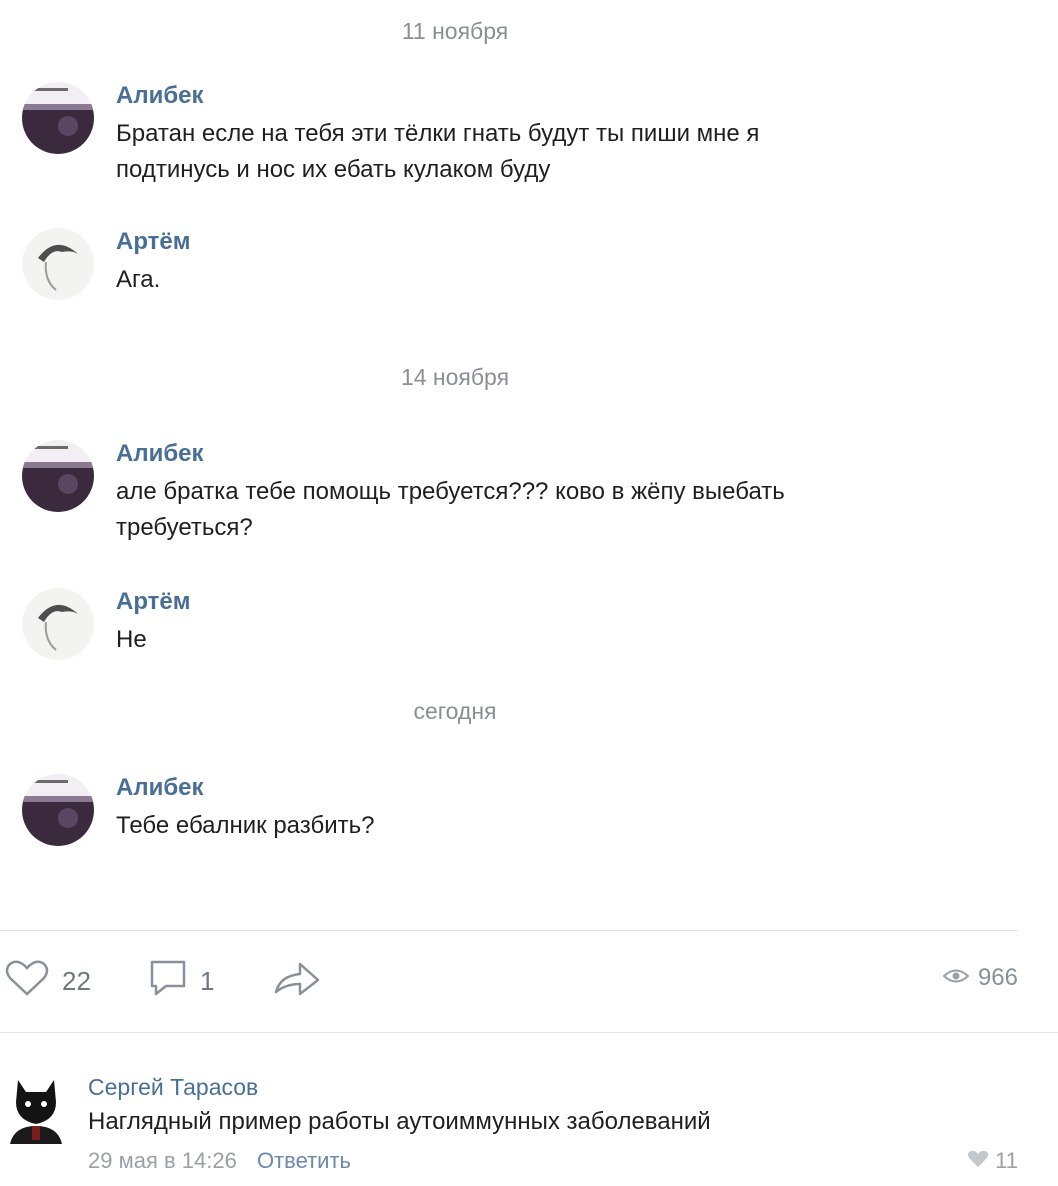 The image size is (1058, 1186). I want to click on date-separator: 14 ноября, so click(455, 377).